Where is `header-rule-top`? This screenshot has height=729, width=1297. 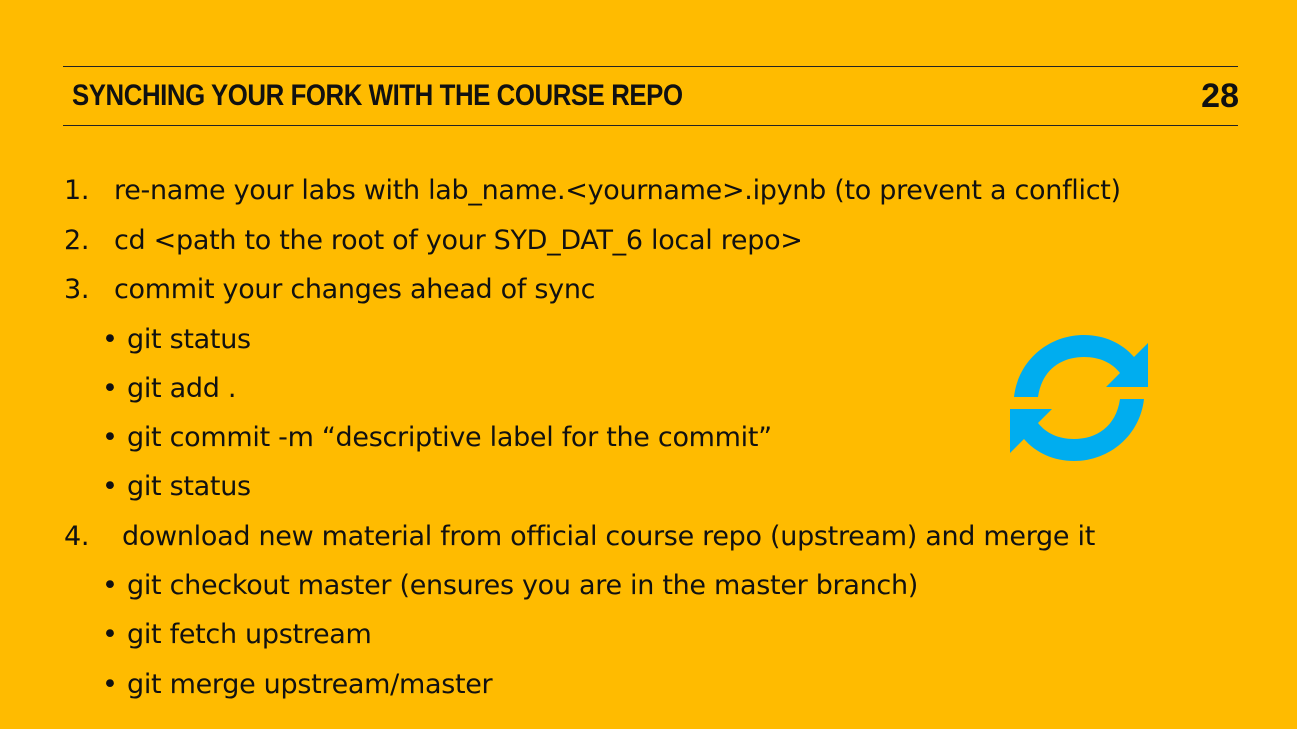
header-rule-top is located at coordinates (650, 66).